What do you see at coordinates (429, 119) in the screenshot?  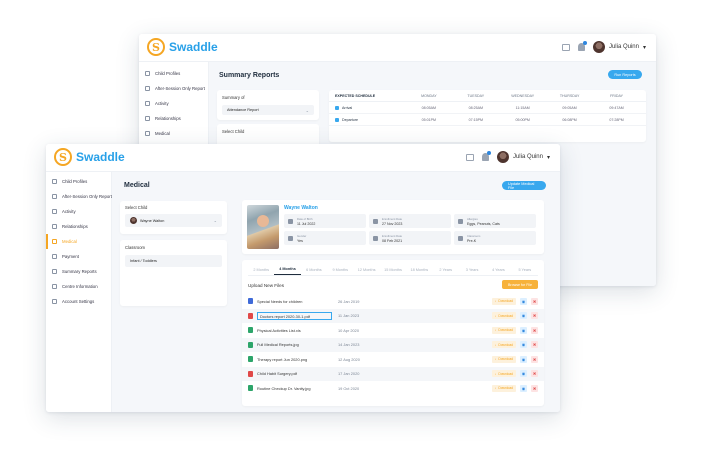 I see `table-cell: 05:01PM` at bounding box center [429, 119].